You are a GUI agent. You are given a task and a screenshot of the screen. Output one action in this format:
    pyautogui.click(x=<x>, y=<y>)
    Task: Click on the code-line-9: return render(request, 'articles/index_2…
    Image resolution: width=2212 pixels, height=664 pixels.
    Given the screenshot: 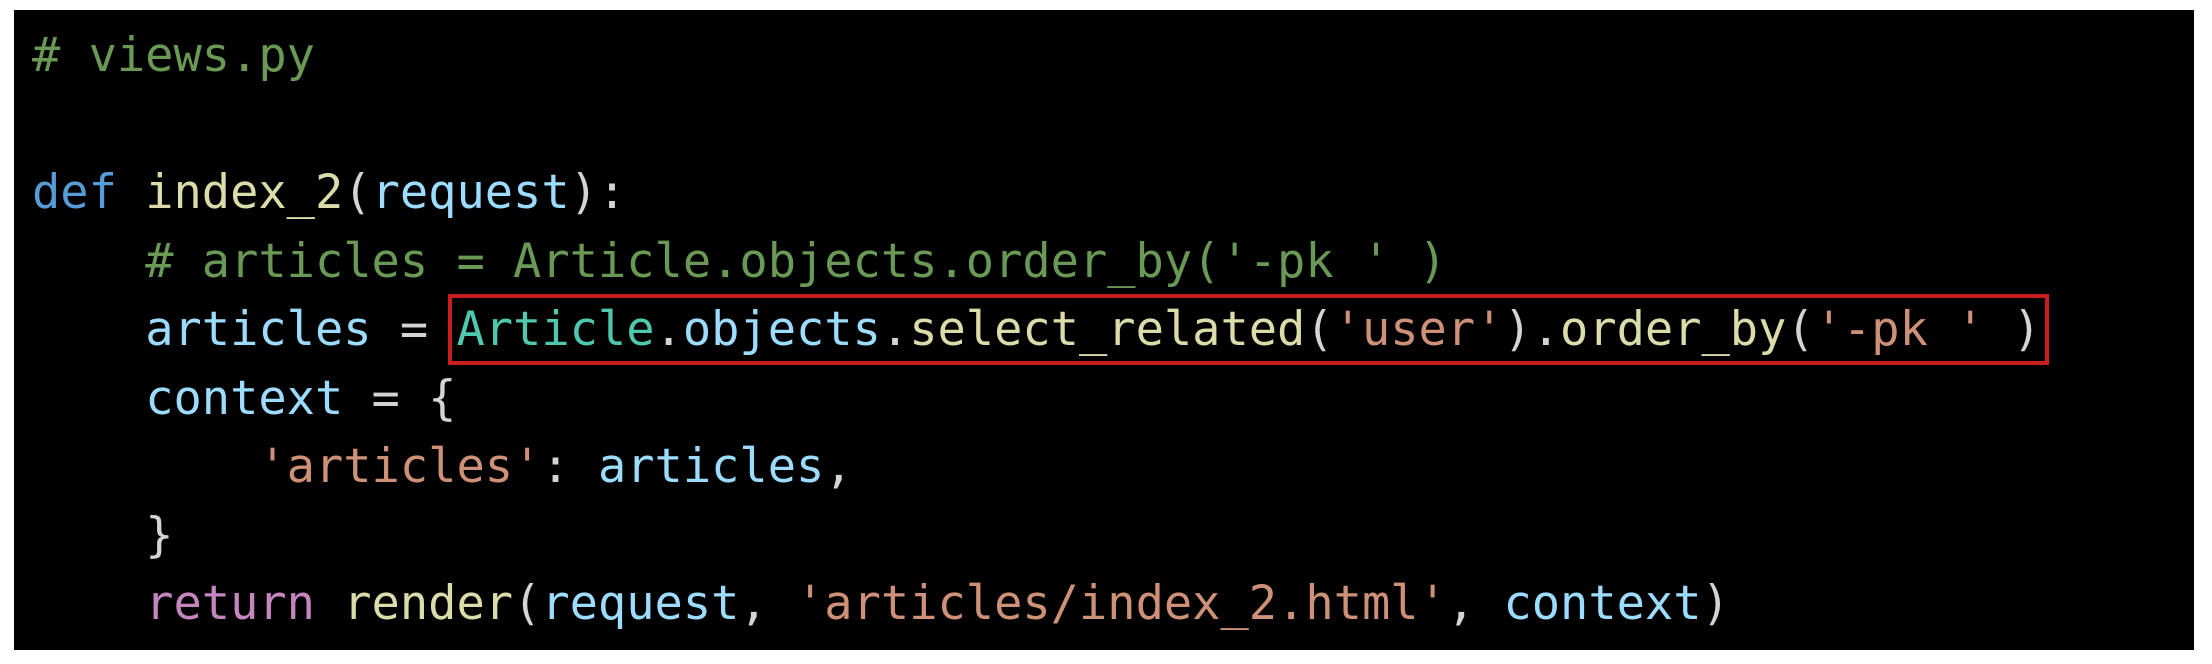 What is the action you would take?
    pyautogui.click(x=1036, y=604)
    